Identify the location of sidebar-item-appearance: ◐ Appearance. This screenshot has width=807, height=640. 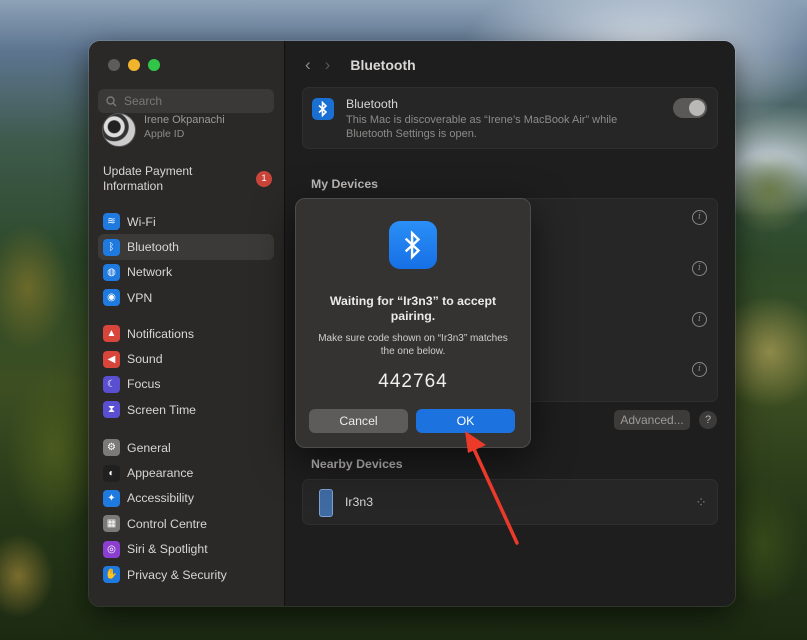
(186, 472).